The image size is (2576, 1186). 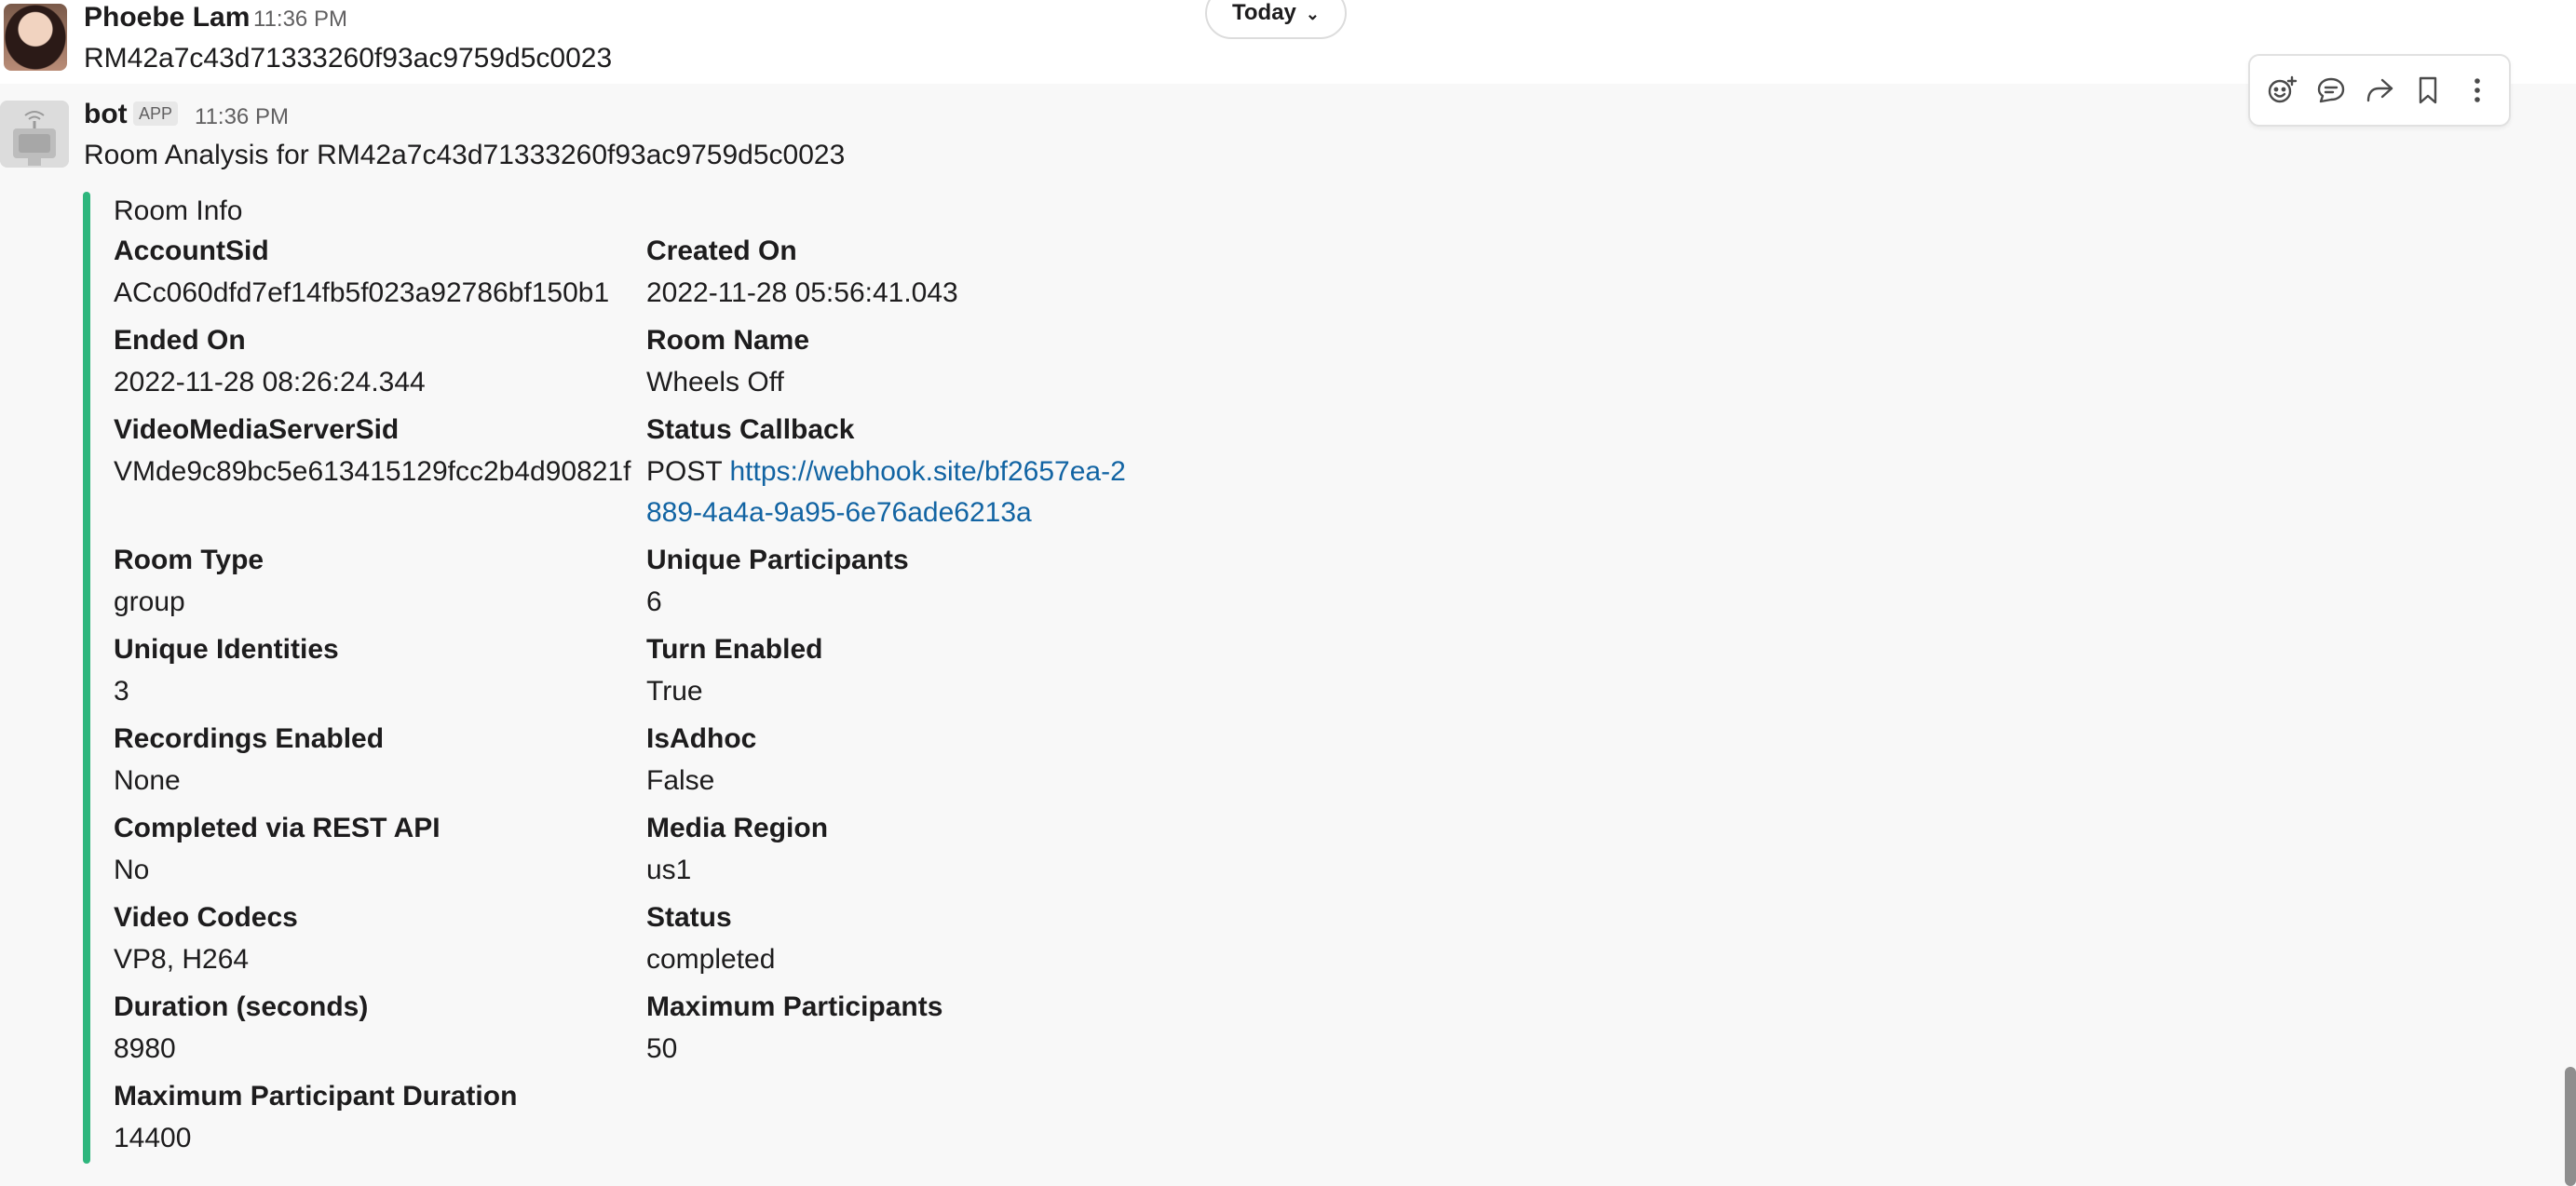 What do you see at coordinates (2570, 1126) in the screenshot?
I see `scrollbar-thumb` at bounding box center [2570, 1126].